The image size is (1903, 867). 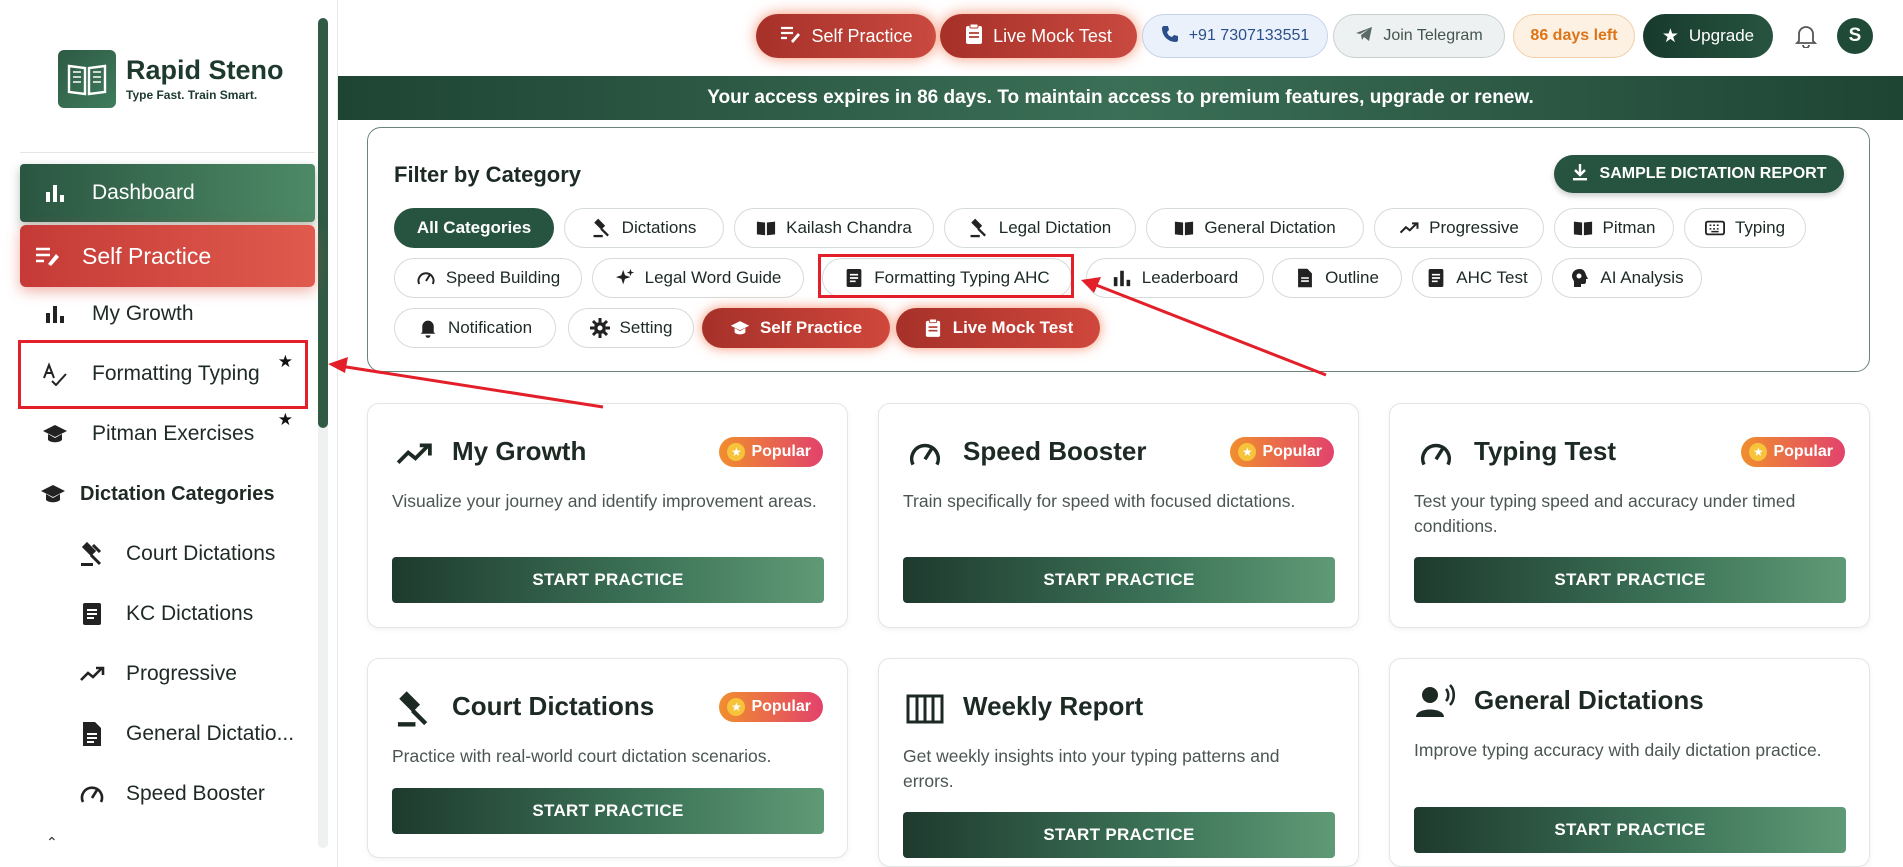 What do you see at coordinates (198, 794) in the screenshot?
I see `sidebar-item-speed-booster: Speed Booster` at bounding box center [198, 794].